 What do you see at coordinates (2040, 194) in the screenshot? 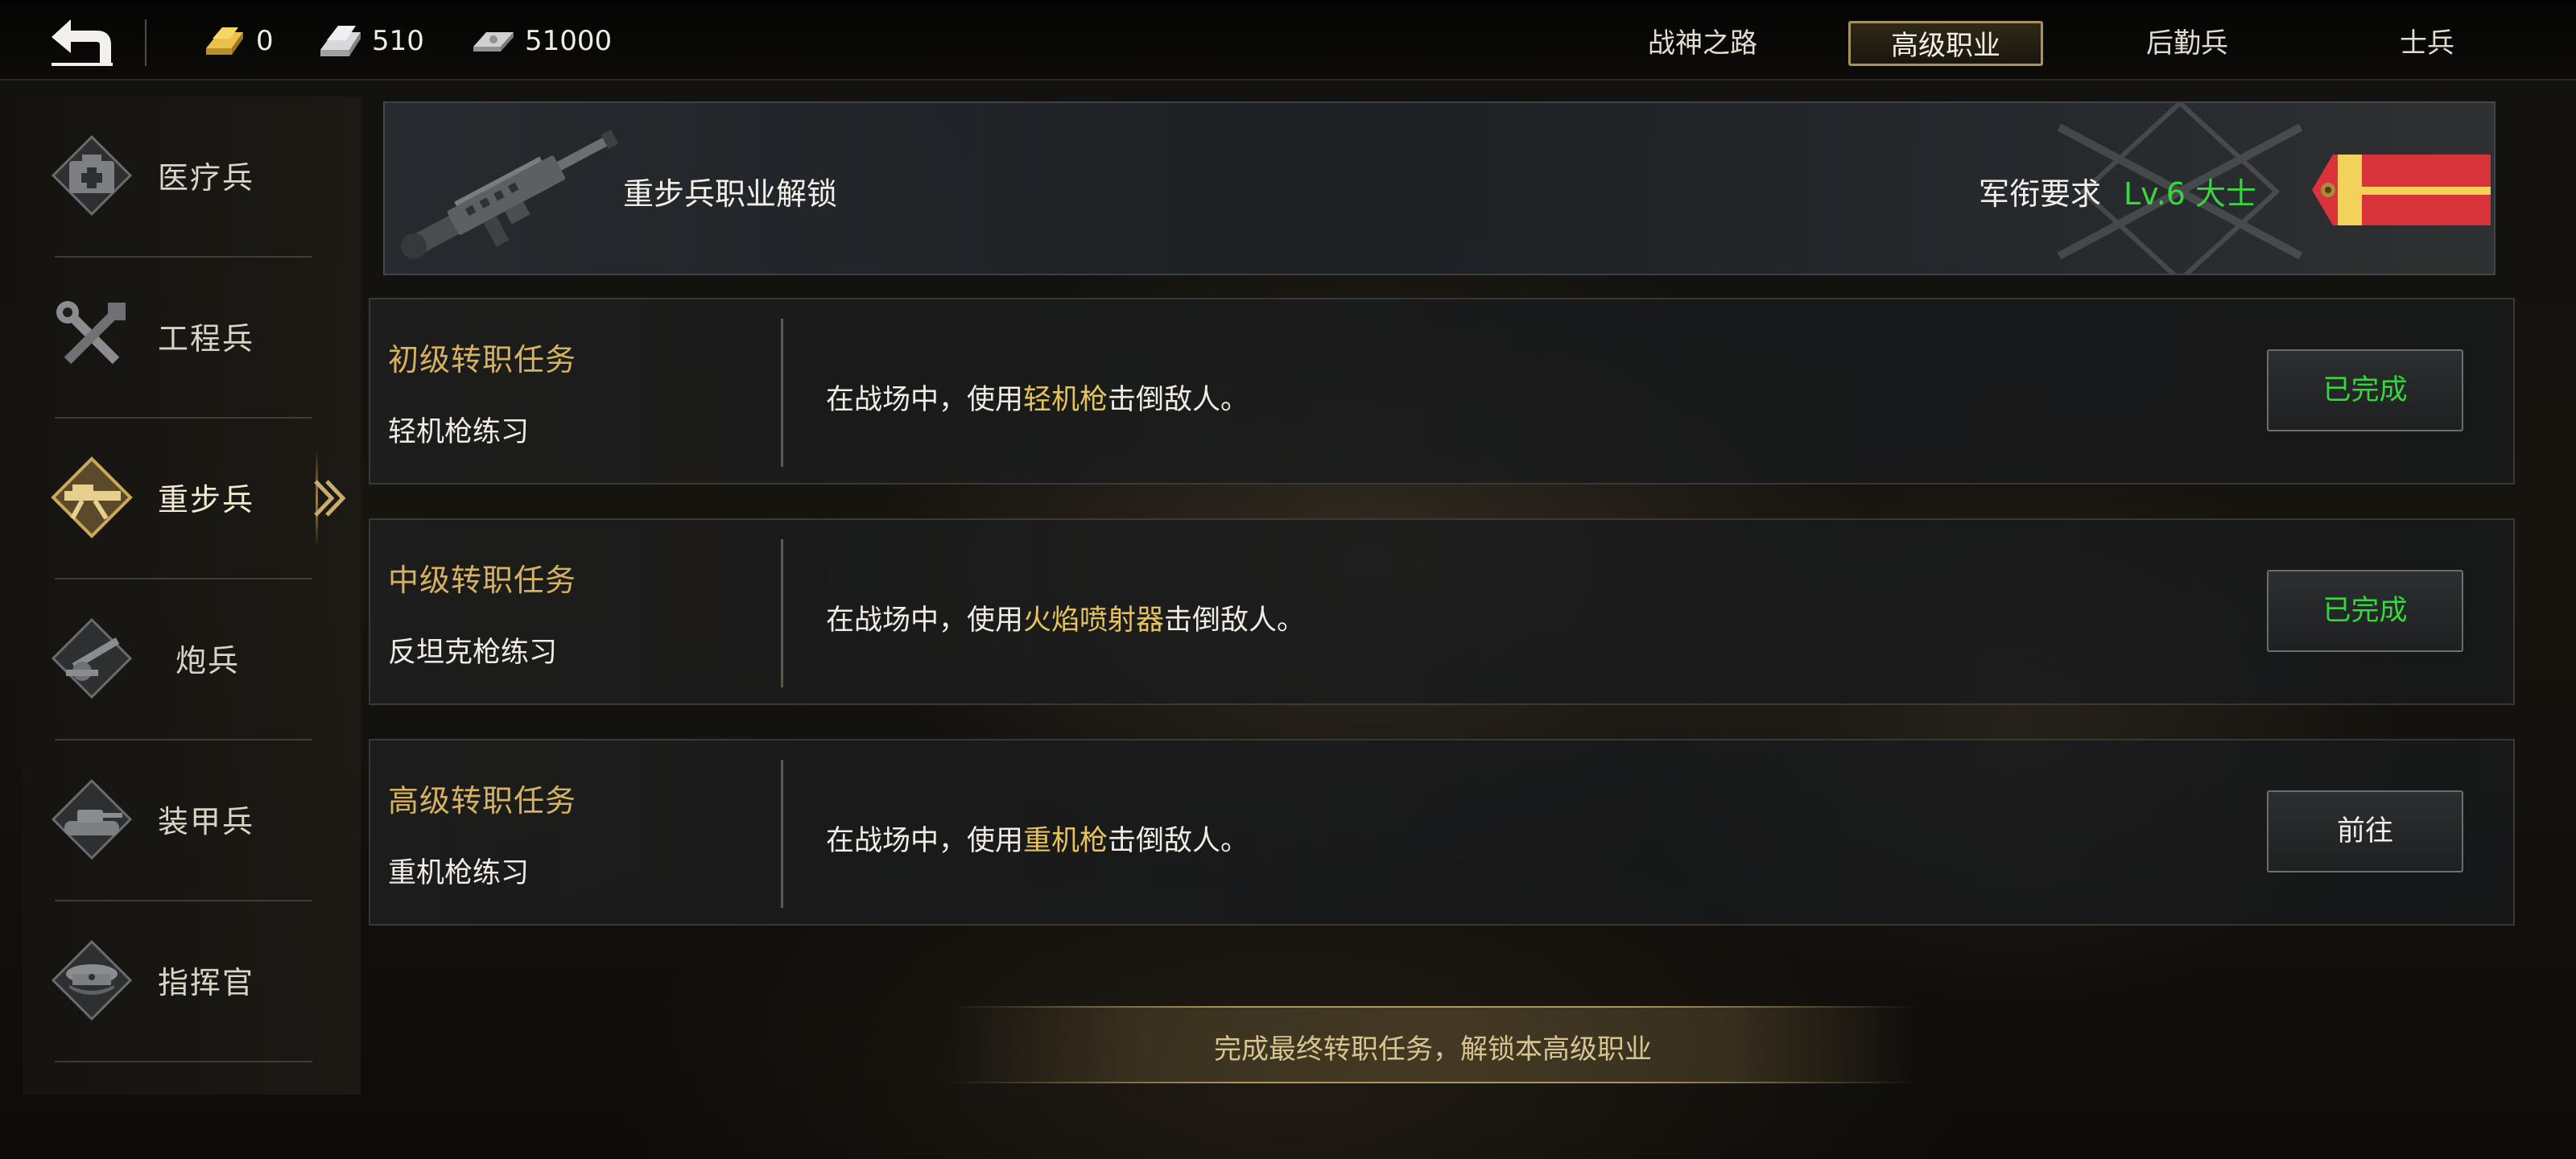
I see `rank-requirement-label: 军衔要求` at bounding box center [2040, 194].